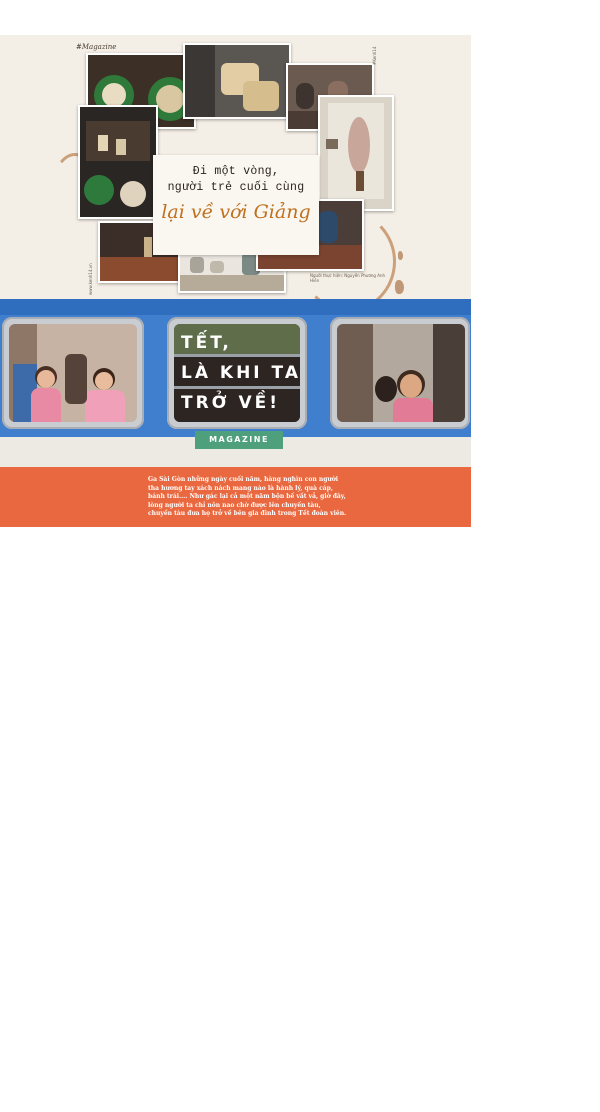  I want to click on headline-script: lại về với Giảng, so click(236, 212).